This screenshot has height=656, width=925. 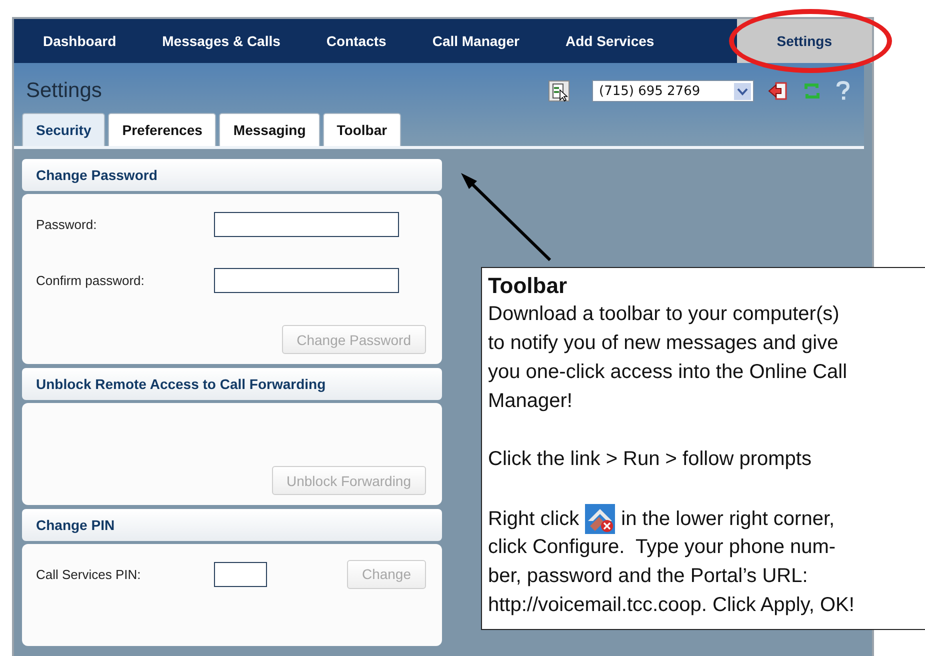 What do you see at coordinates (221, 41) in the screenshot?
I see `nav-tab: Messages & Calls` at bounding box center [221, 41].